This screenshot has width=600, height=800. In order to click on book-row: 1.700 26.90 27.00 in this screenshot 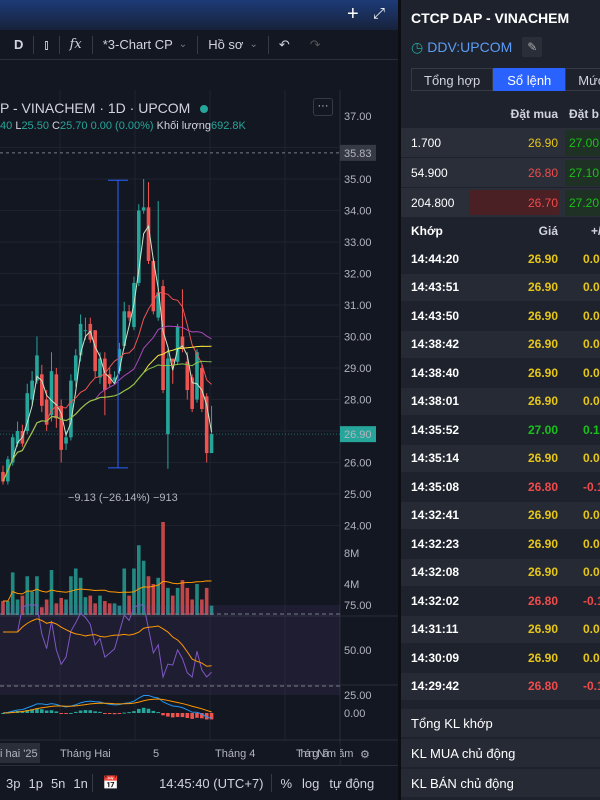, I will do `click(500, 142)`.